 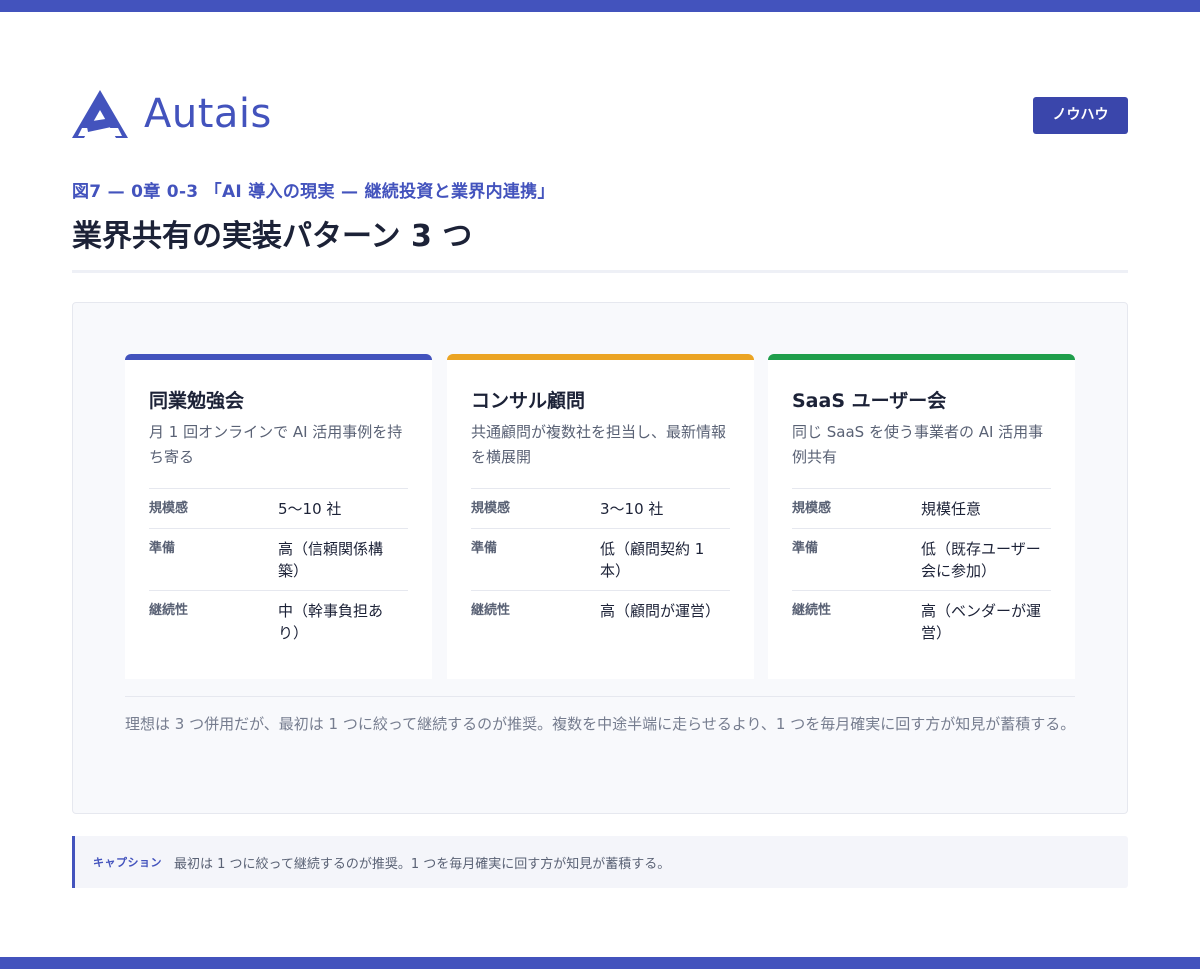 What do you see at coordinates (665, 559) in the screenshot?
I see `spec-value: 低（顧問契約 1 本）` at bounding box center [665, 559].